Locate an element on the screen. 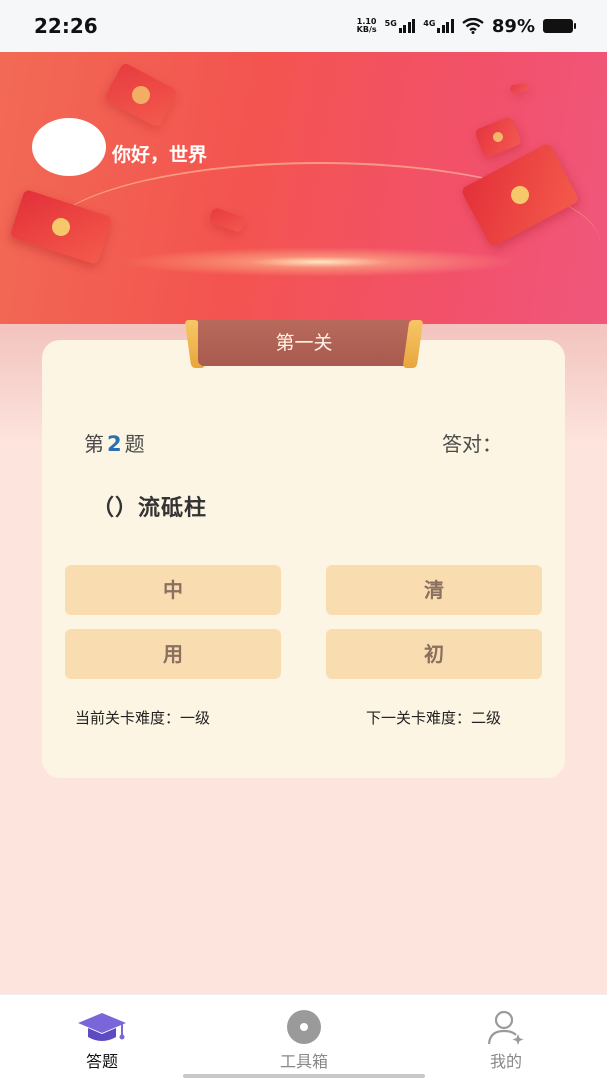 Image resolution: width=607 pixels, height=1081 pixels. nav-item-toolbox: 工具箱 is located at coordinates (304, 1038).